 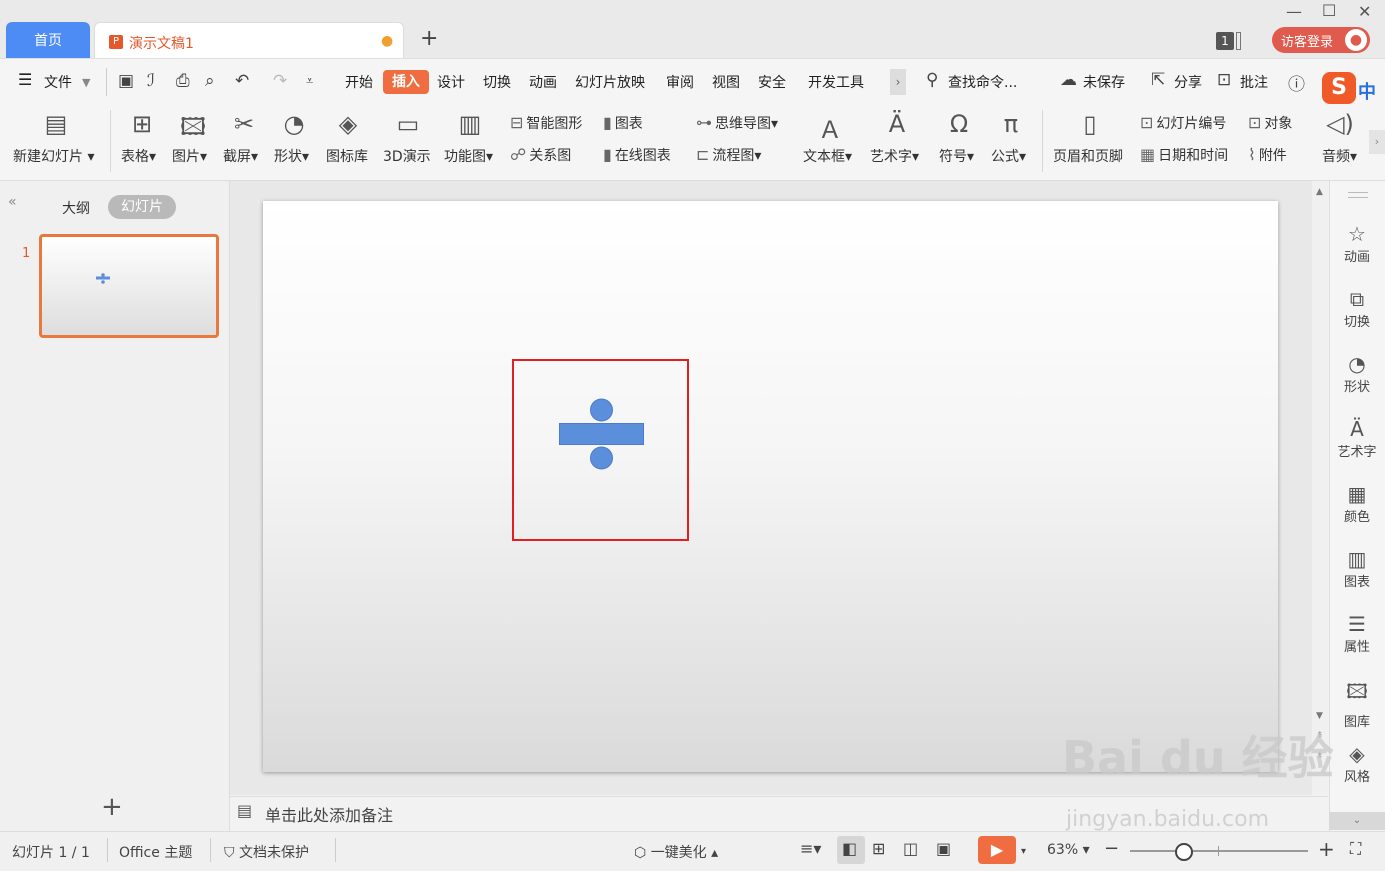 I want to click on close-icon: ✕, so click(x=1364, y=11).